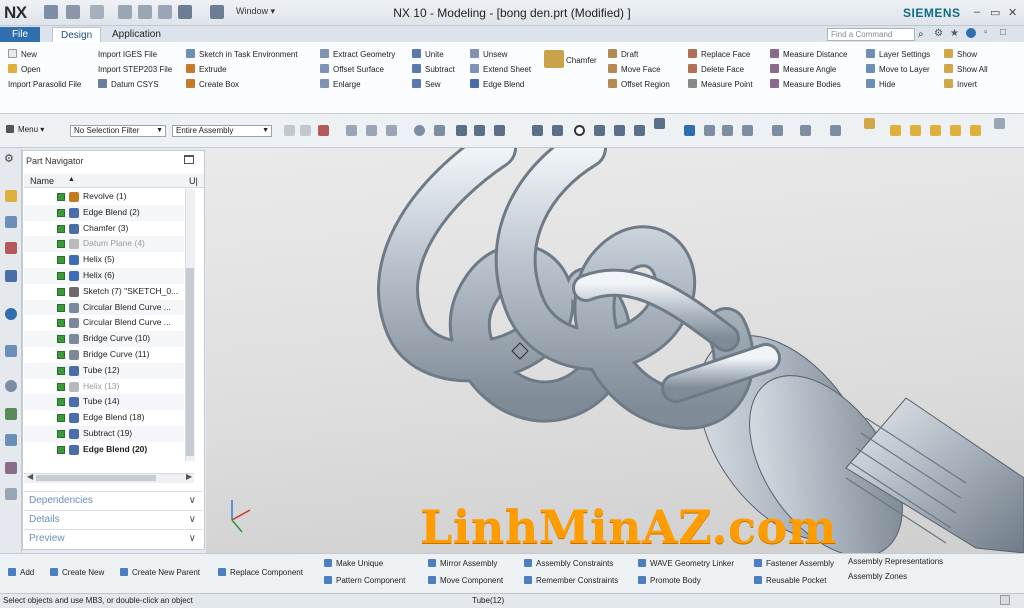  I want to click on folder-save-icon, so click(915, 130).